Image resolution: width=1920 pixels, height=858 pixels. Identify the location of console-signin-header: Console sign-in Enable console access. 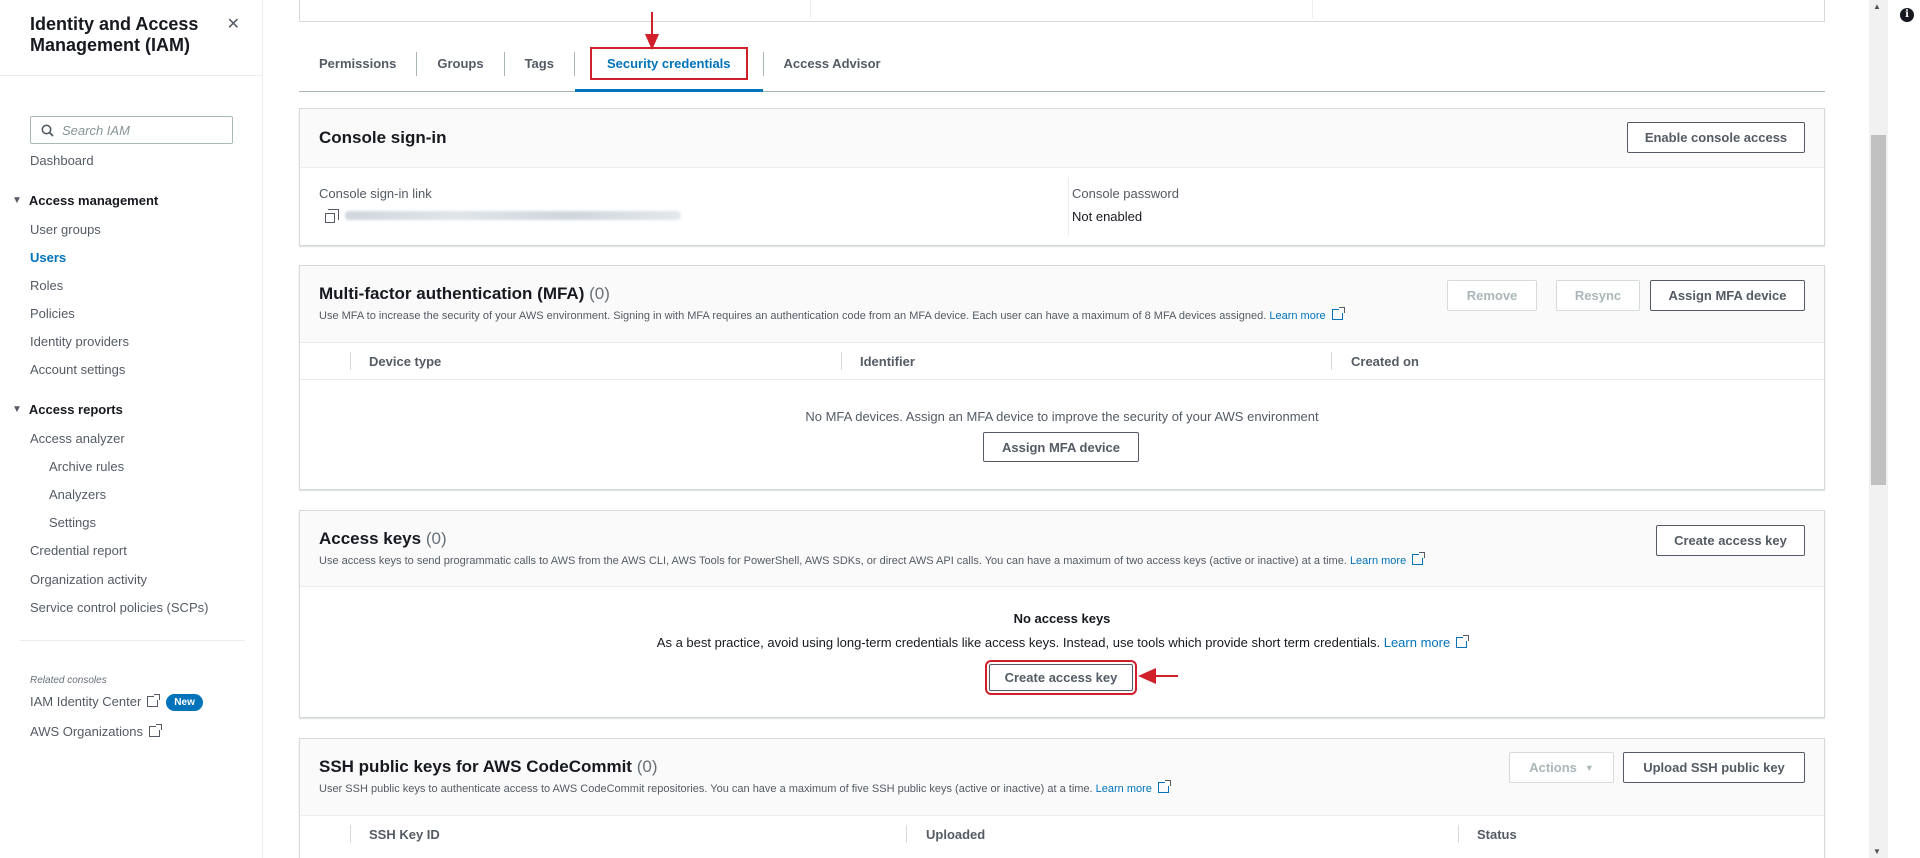
(1062, 138).